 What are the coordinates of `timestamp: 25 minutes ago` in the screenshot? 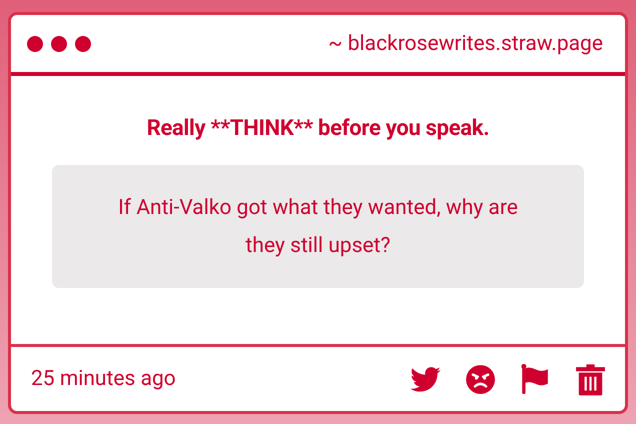 It's located at (103, 379).